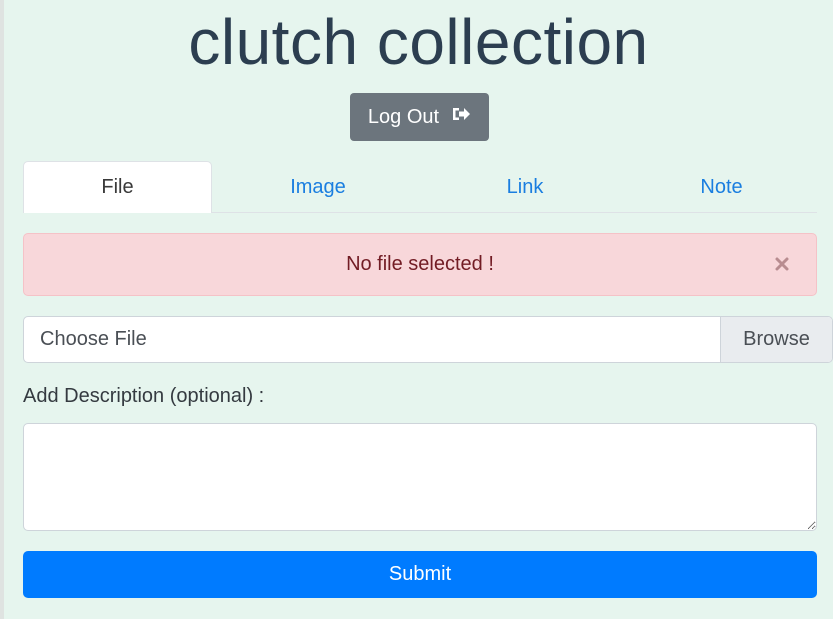 This screenshot has height=619, width=833. I want to click on alert-message: No file selected !, so click(420, 264).